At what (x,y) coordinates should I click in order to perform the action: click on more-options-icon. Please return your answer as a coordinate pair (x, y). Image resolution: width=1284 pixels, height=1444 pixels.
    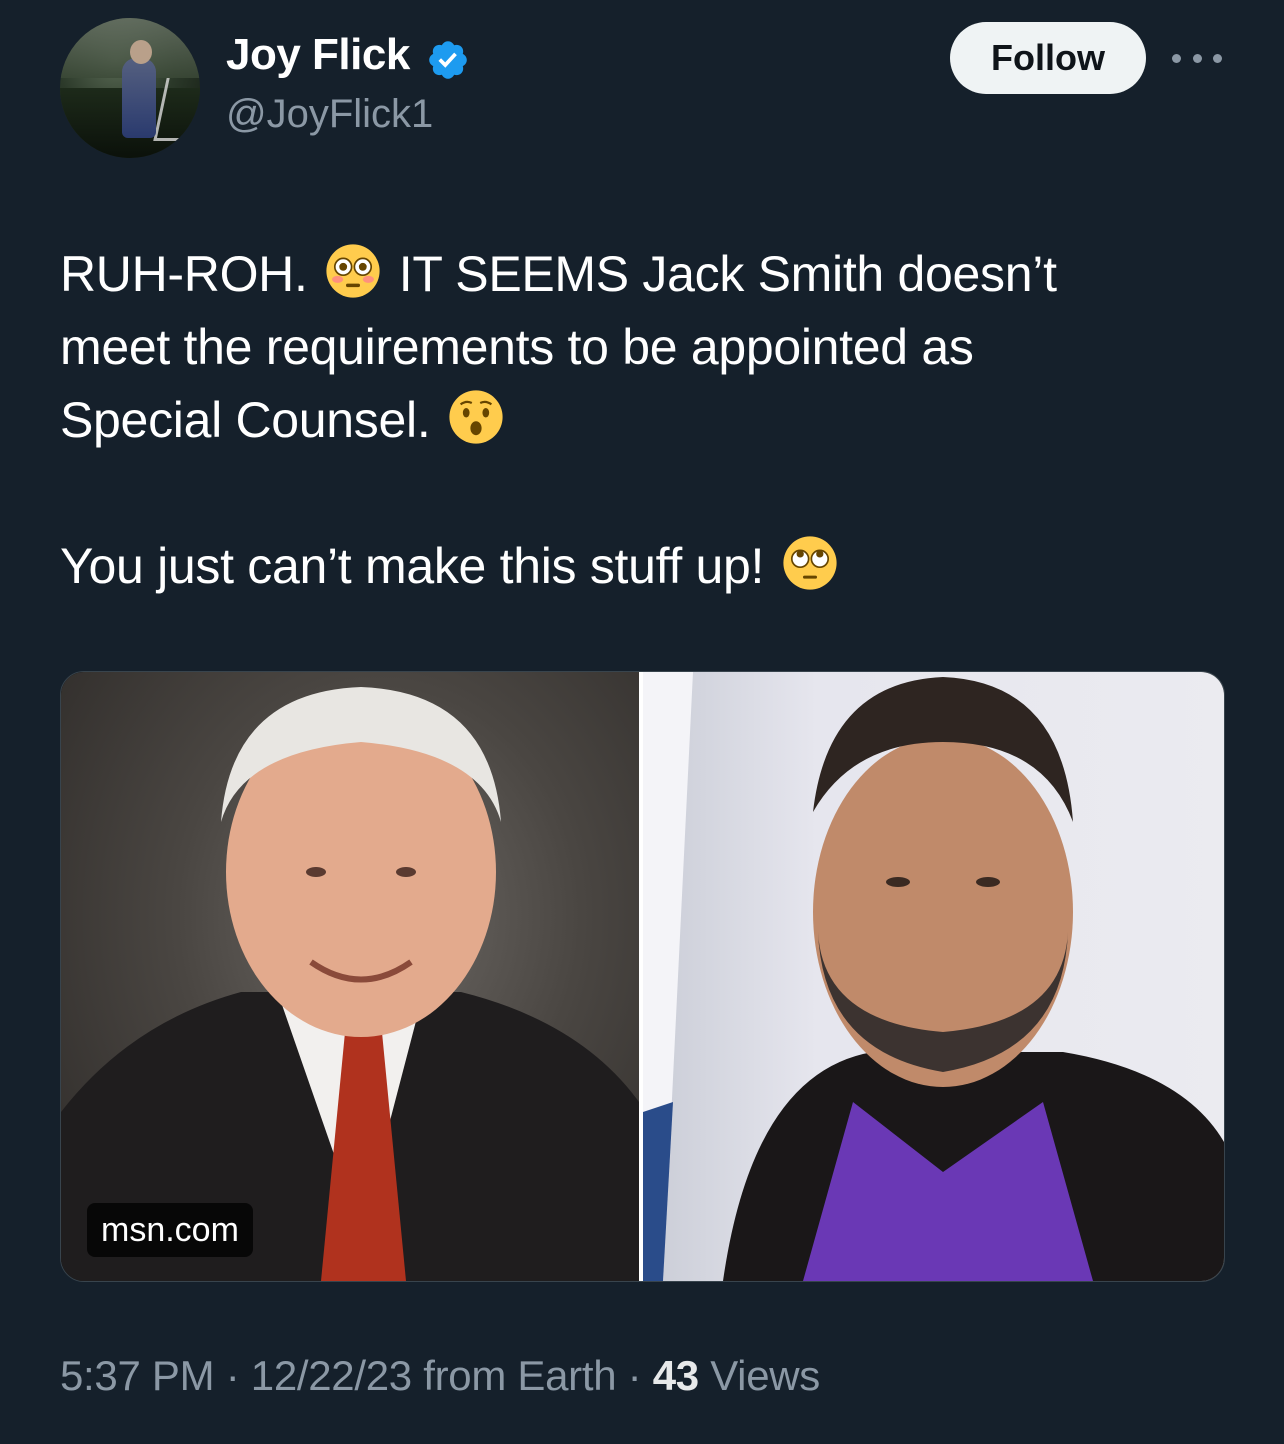
    Looking at the image, I should click on (1197, 58).